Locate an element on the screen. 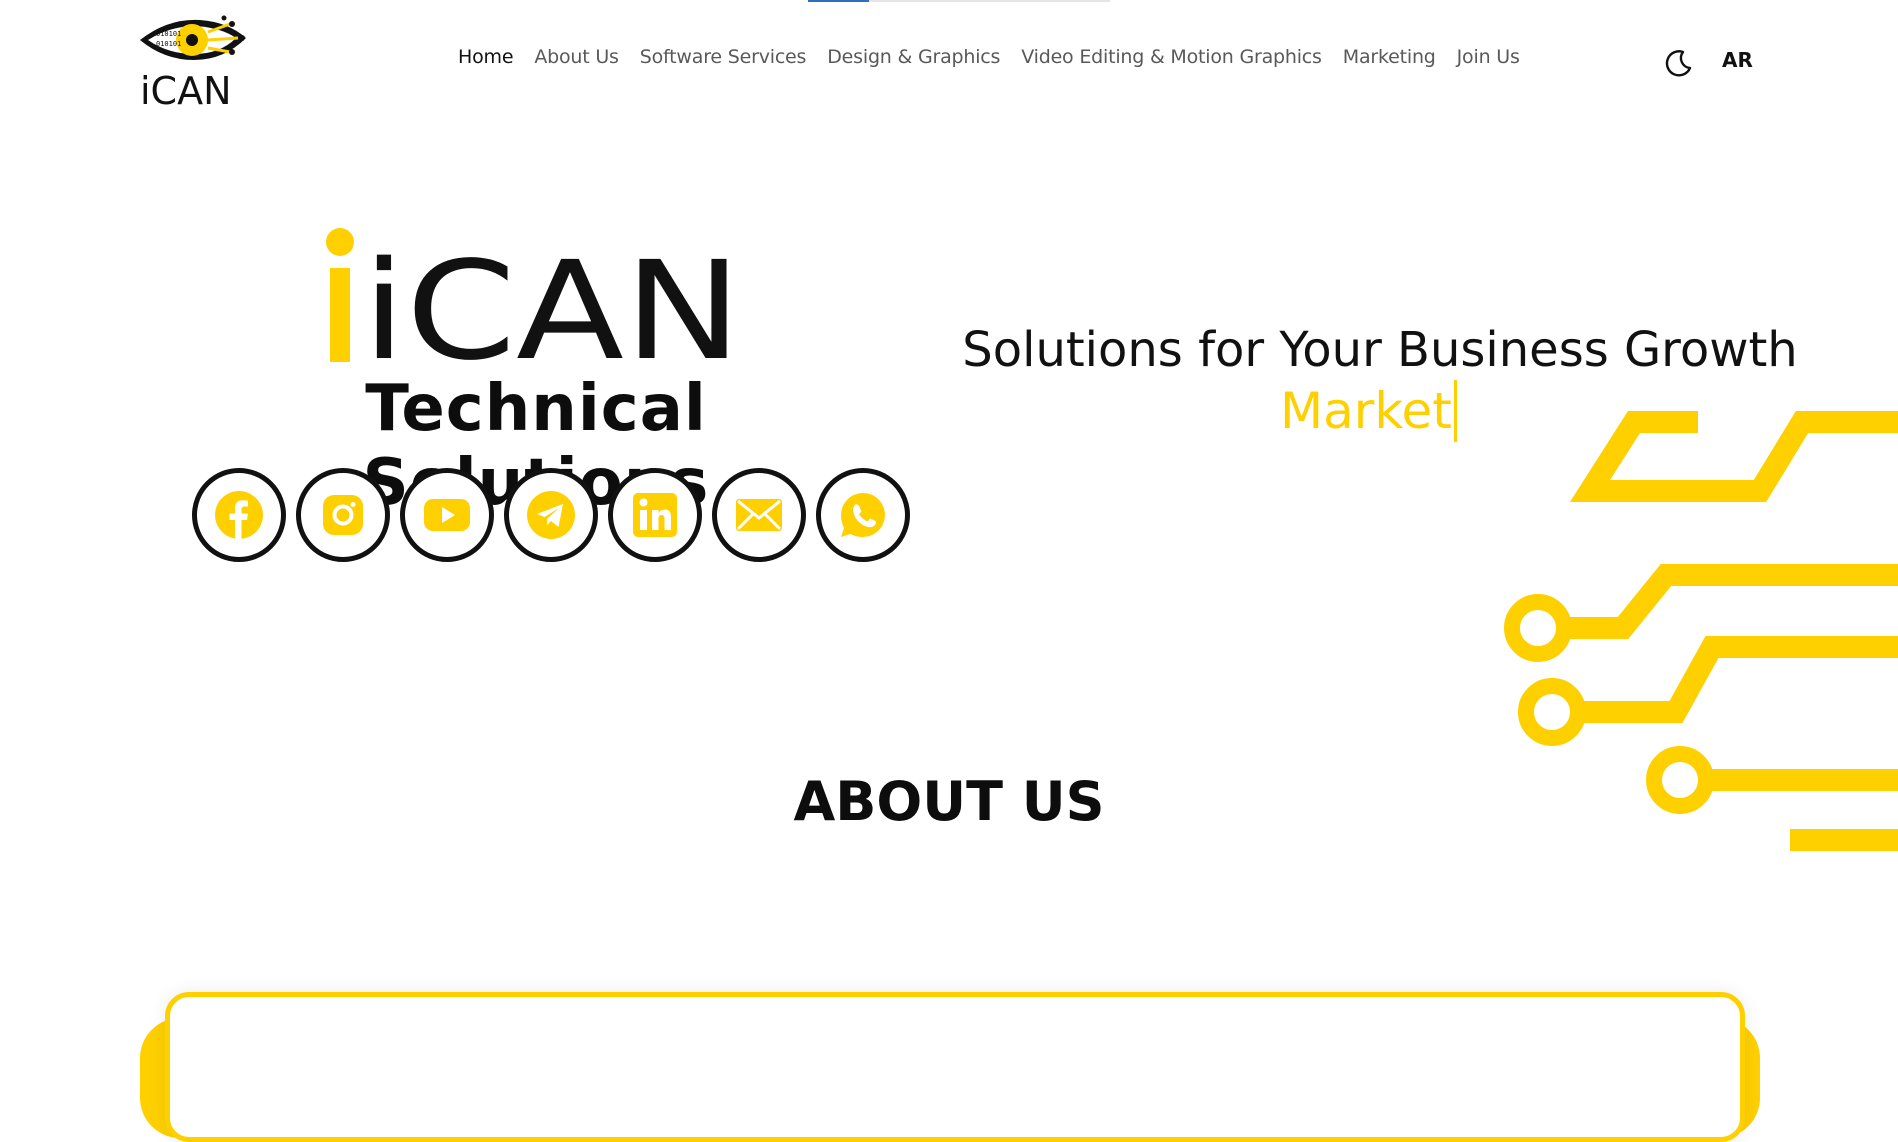 The width and height of the screenshot is (1898, 1142). typed-word: Market is located at coordinates (1368, 411).